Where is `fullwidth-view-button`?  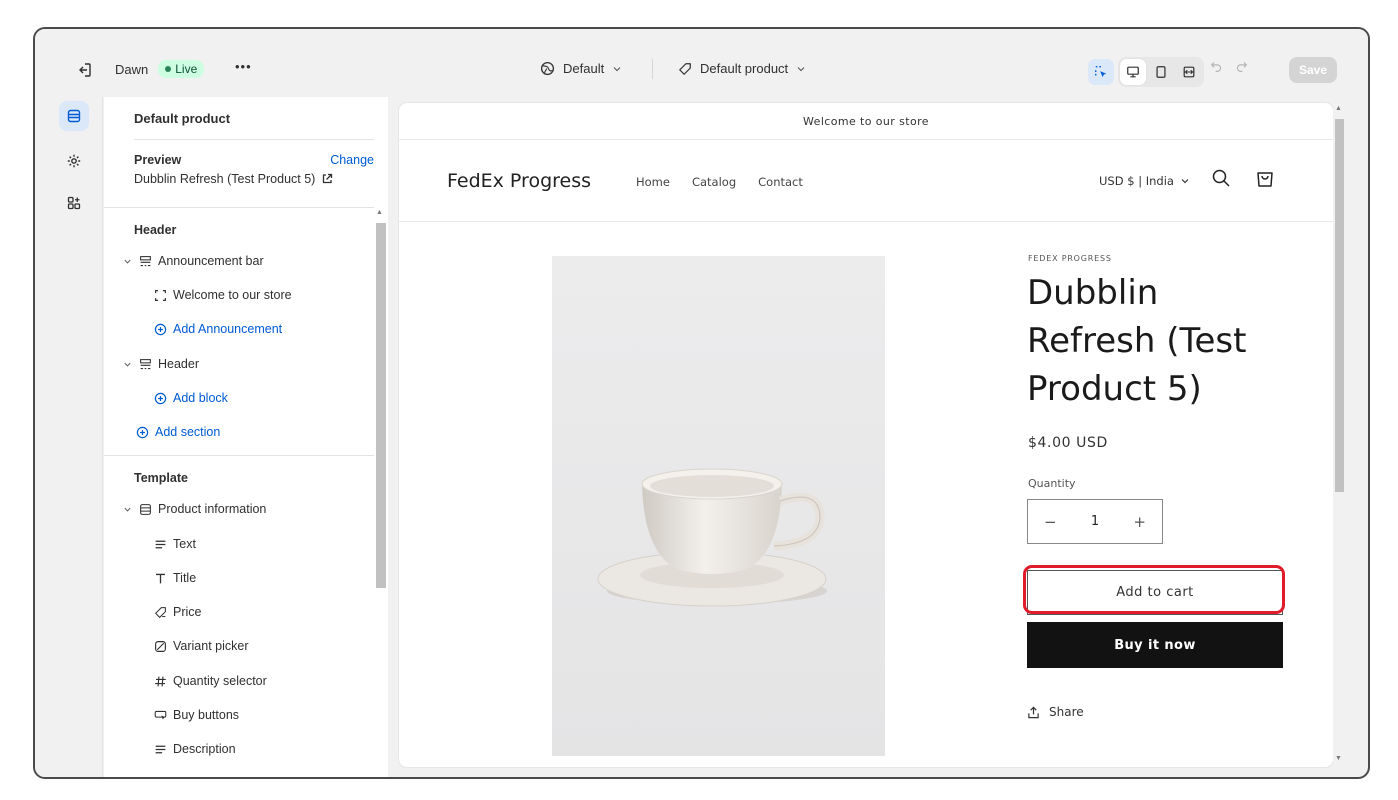
fullwidth-view-button is located at coordinates (1189, 72).